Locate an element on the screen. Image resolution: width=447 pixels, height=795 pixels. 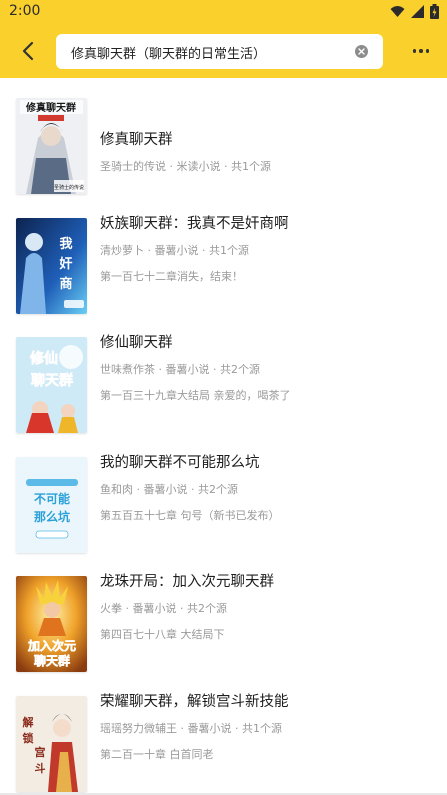
book-latest-chapter: 第一百七十二章消失，结束！ is located at coordinates (171, 276).